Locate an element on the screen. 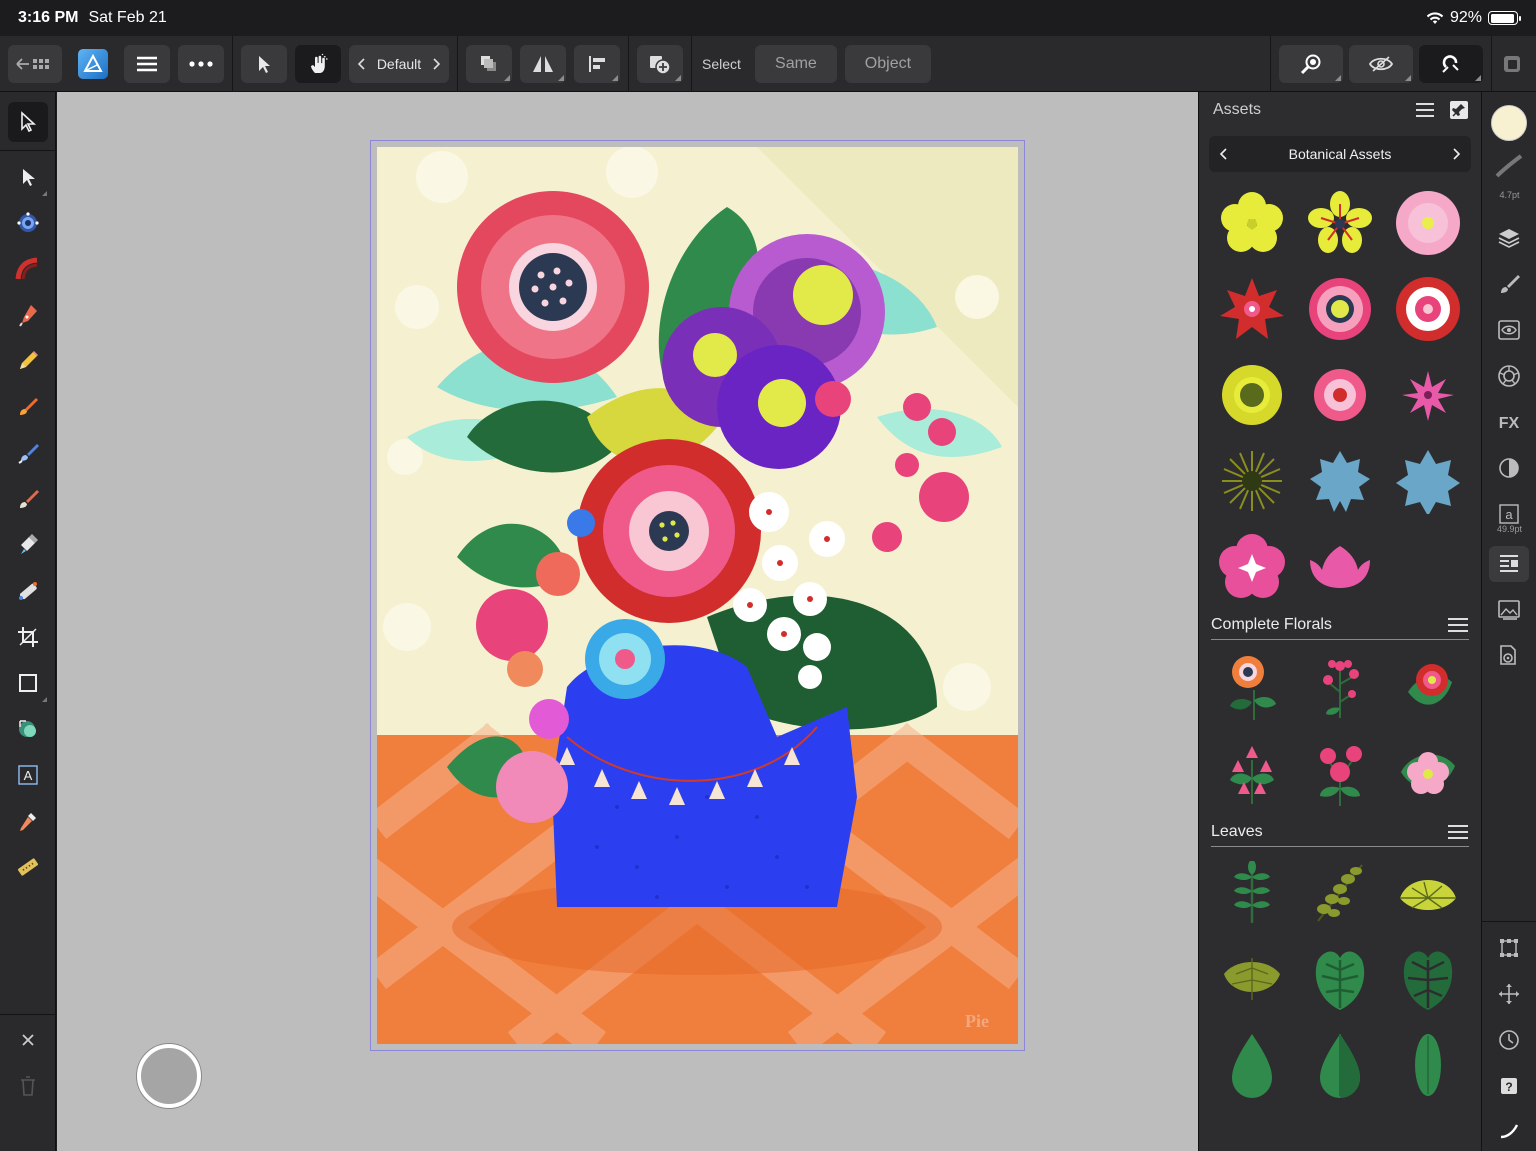 Image resolution: width=1536 pixels, height=1151 pixels. vector-brush-tool is located at coordinates (28, 407).